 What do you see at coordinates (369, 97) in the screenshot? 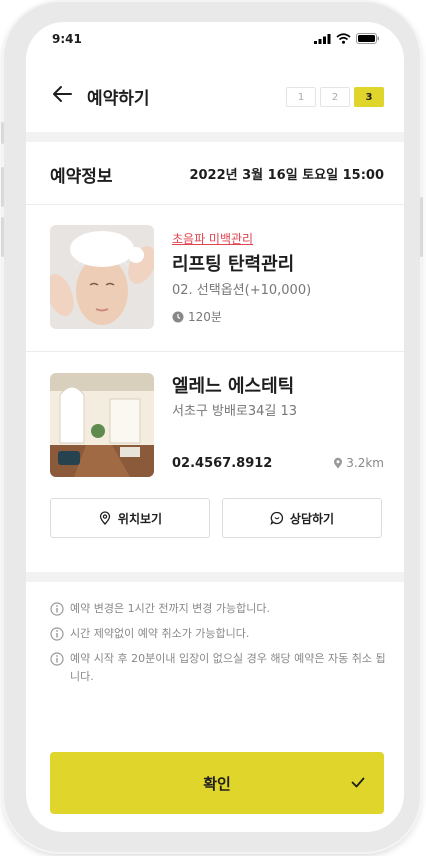
I see `step-3-active: 3` at bounding box center [369, 97].